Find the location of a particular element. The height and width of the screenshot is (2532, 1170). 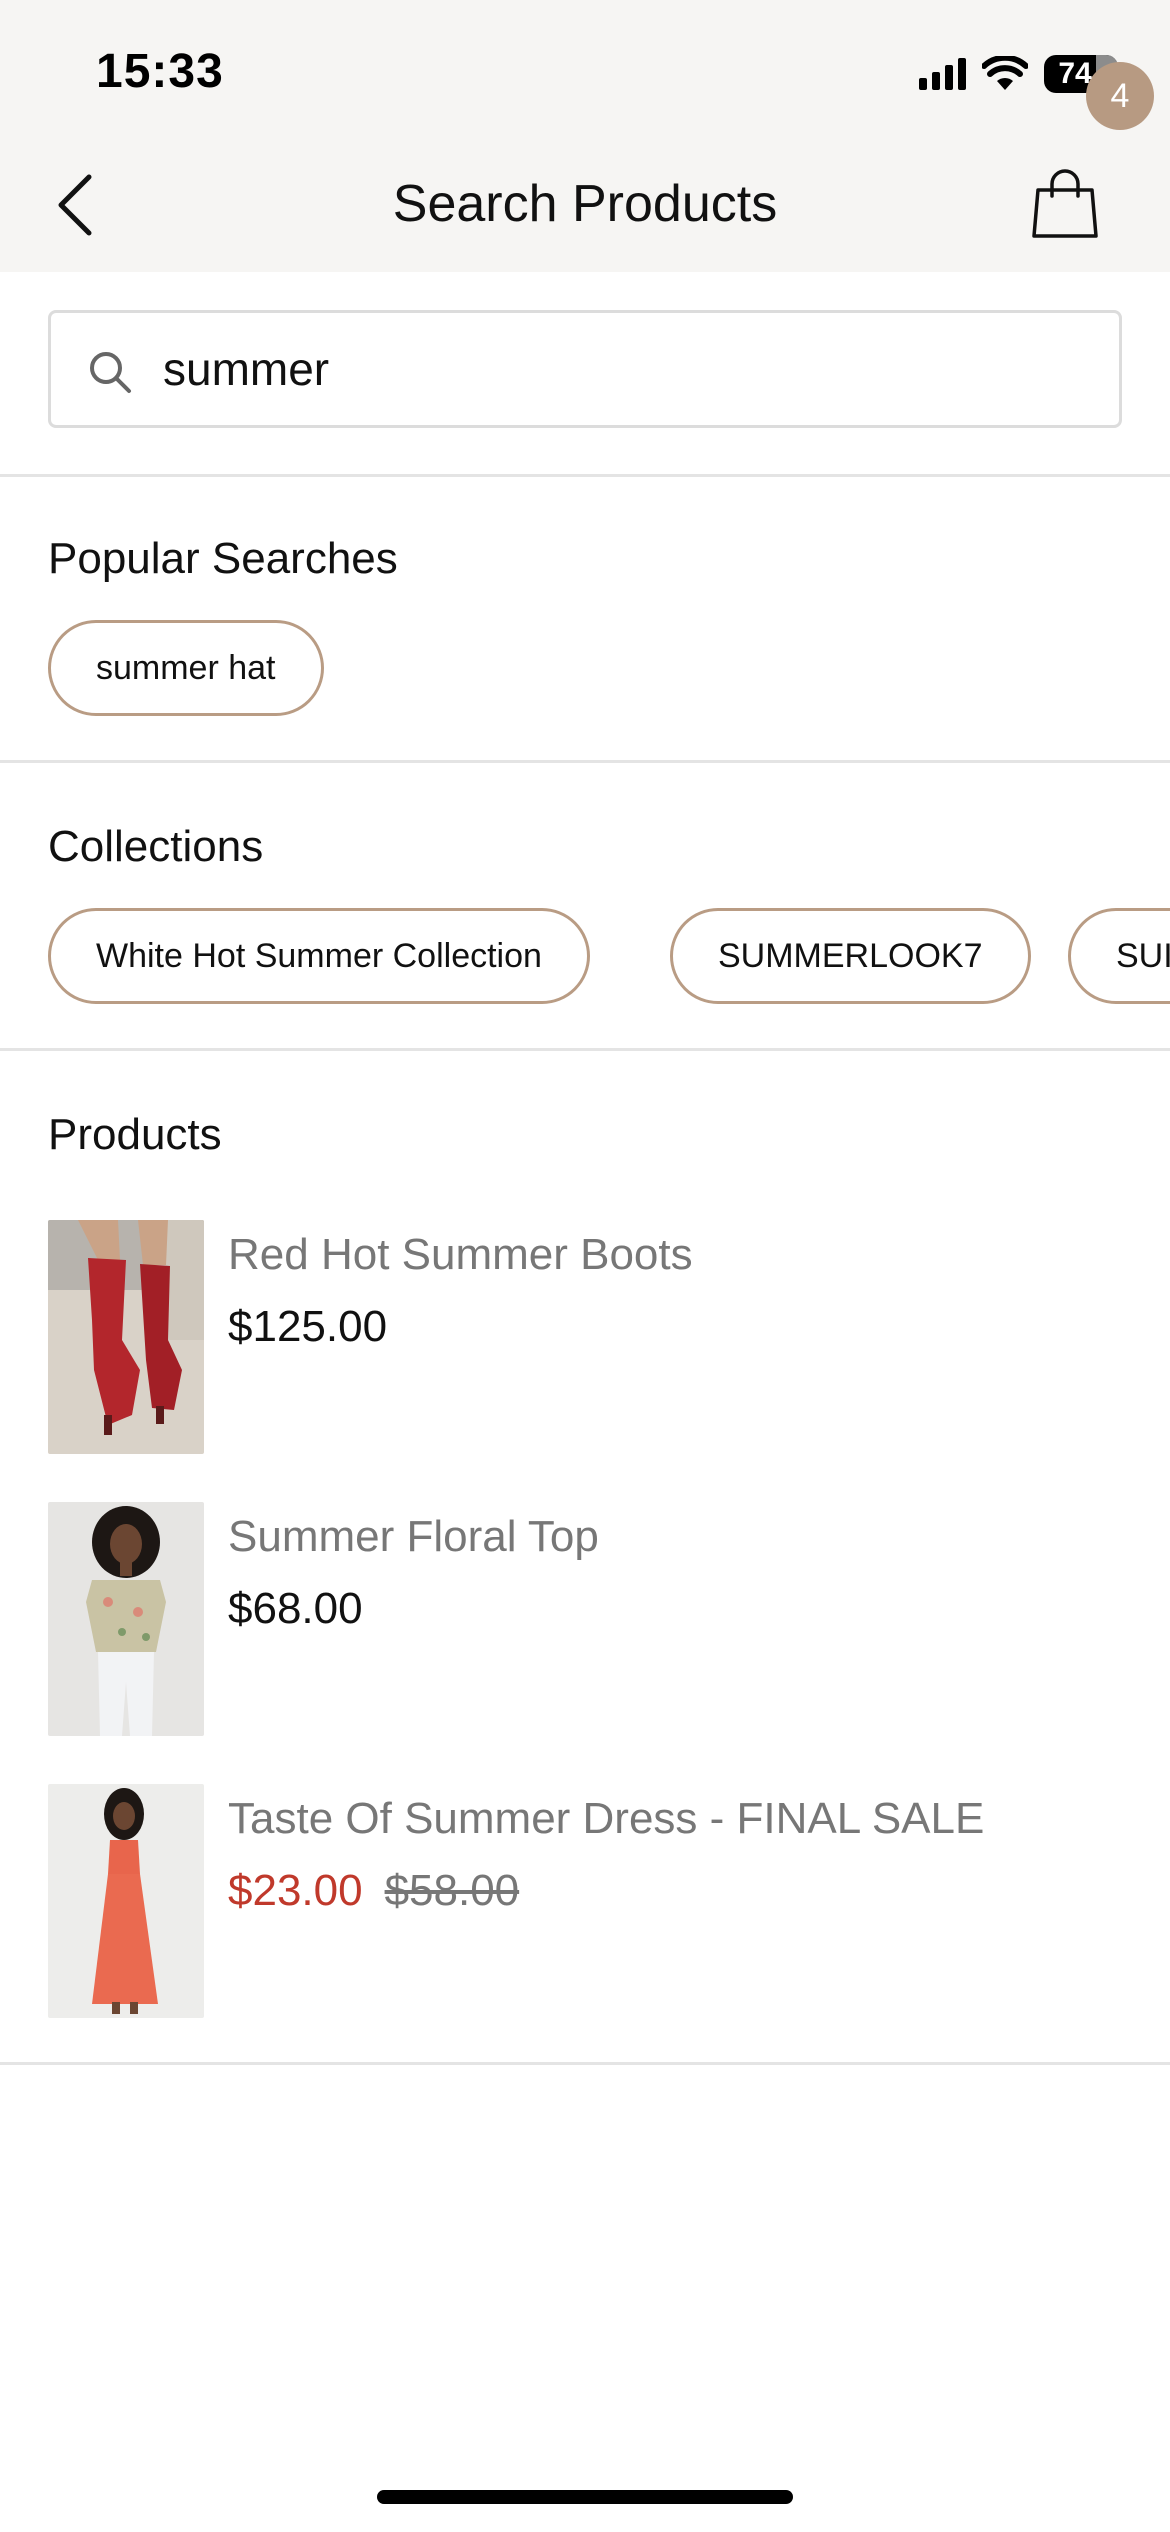

popular-search-chip: summer hat is located at coordinates (186, 668).